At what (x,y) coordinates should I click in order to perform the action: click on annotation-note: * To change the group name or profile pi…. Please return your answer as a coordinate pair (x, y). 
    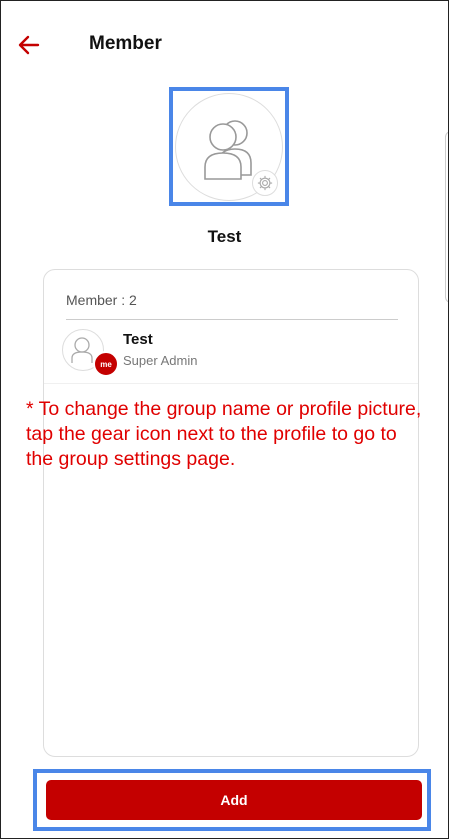
    Looking at the image, I should click on (224, 434).